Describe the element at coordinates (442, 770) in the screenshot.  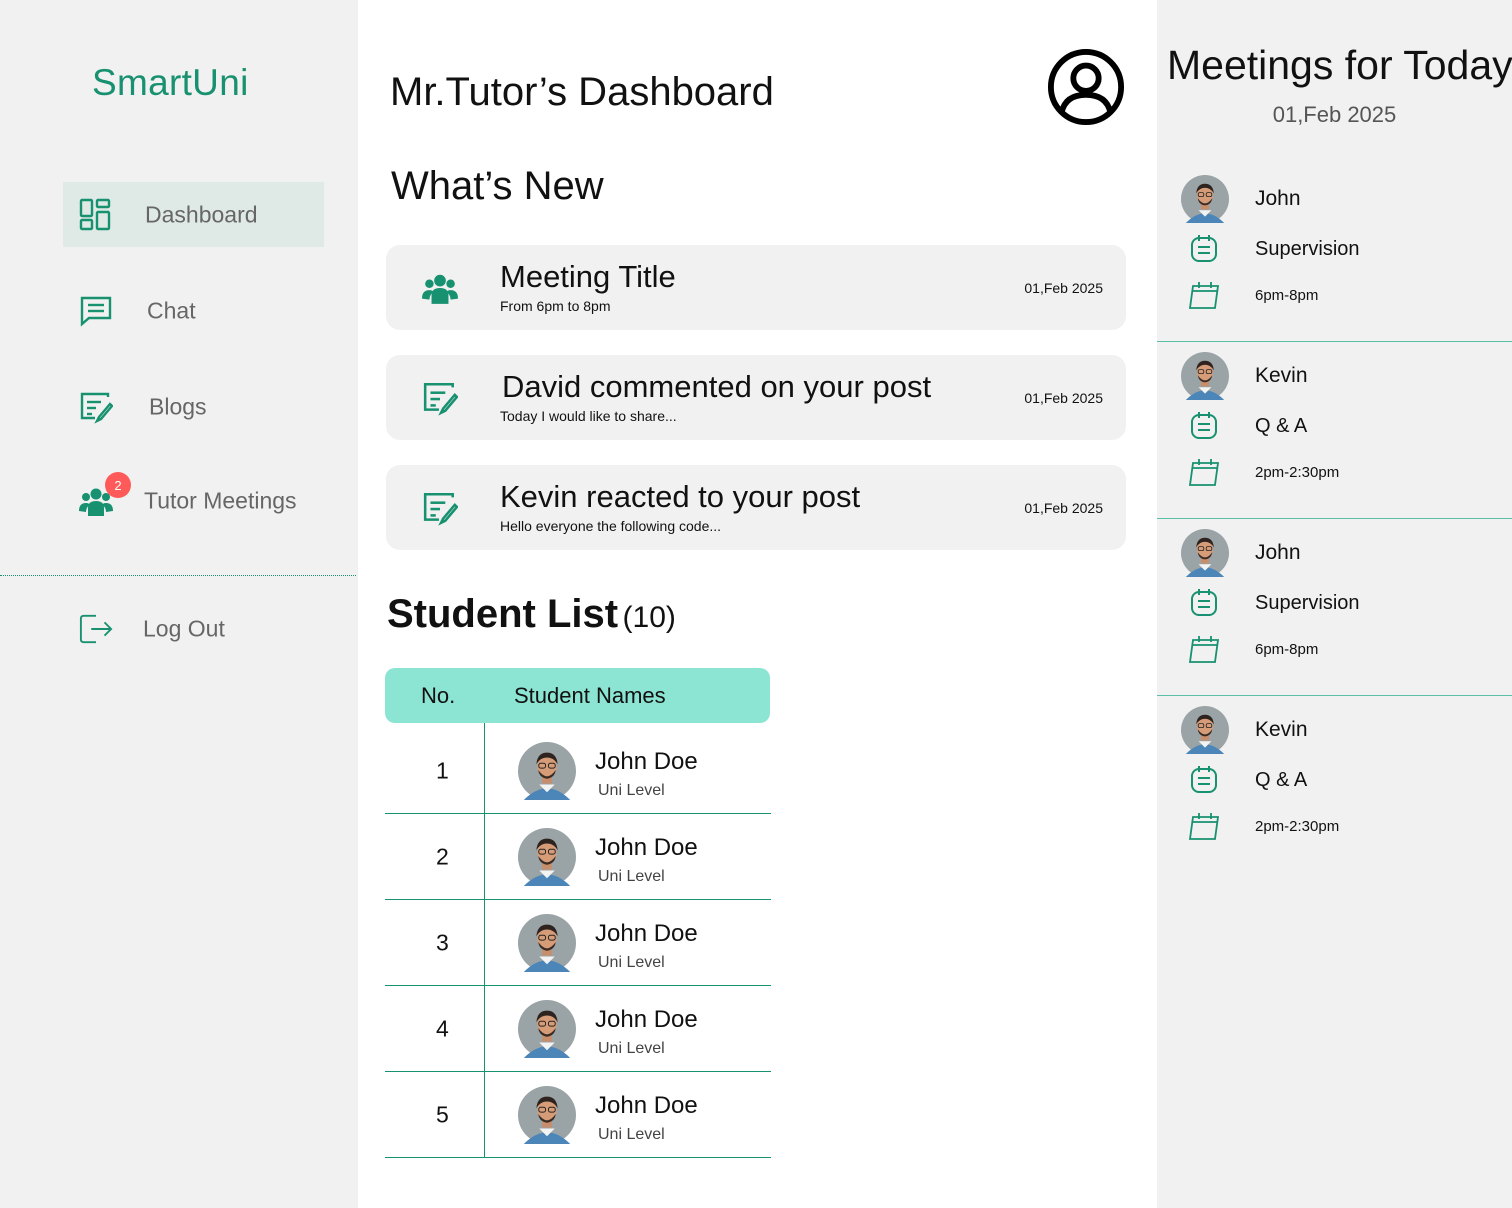
I see `row-number: 1` at that location.